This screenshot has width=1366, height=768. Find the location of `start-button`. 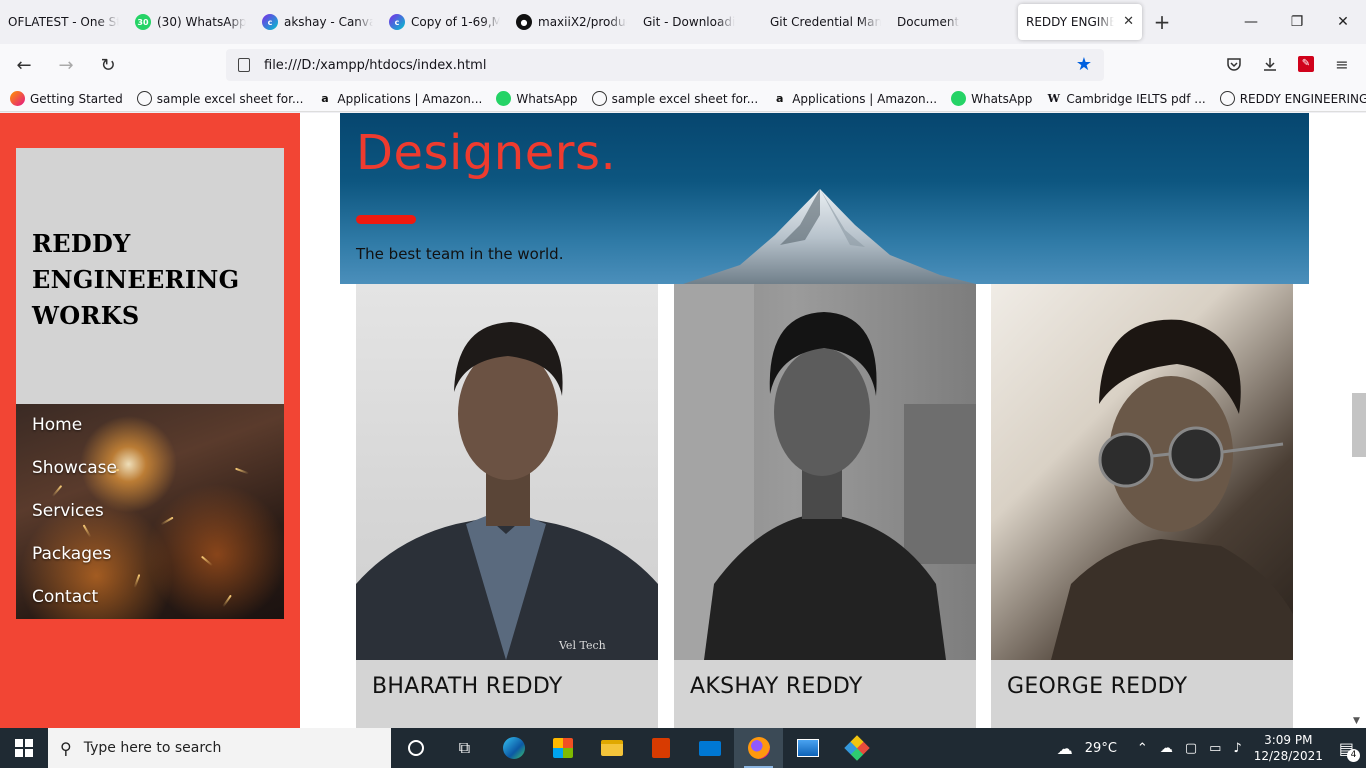

start-button is located at coordinates (24, 748).